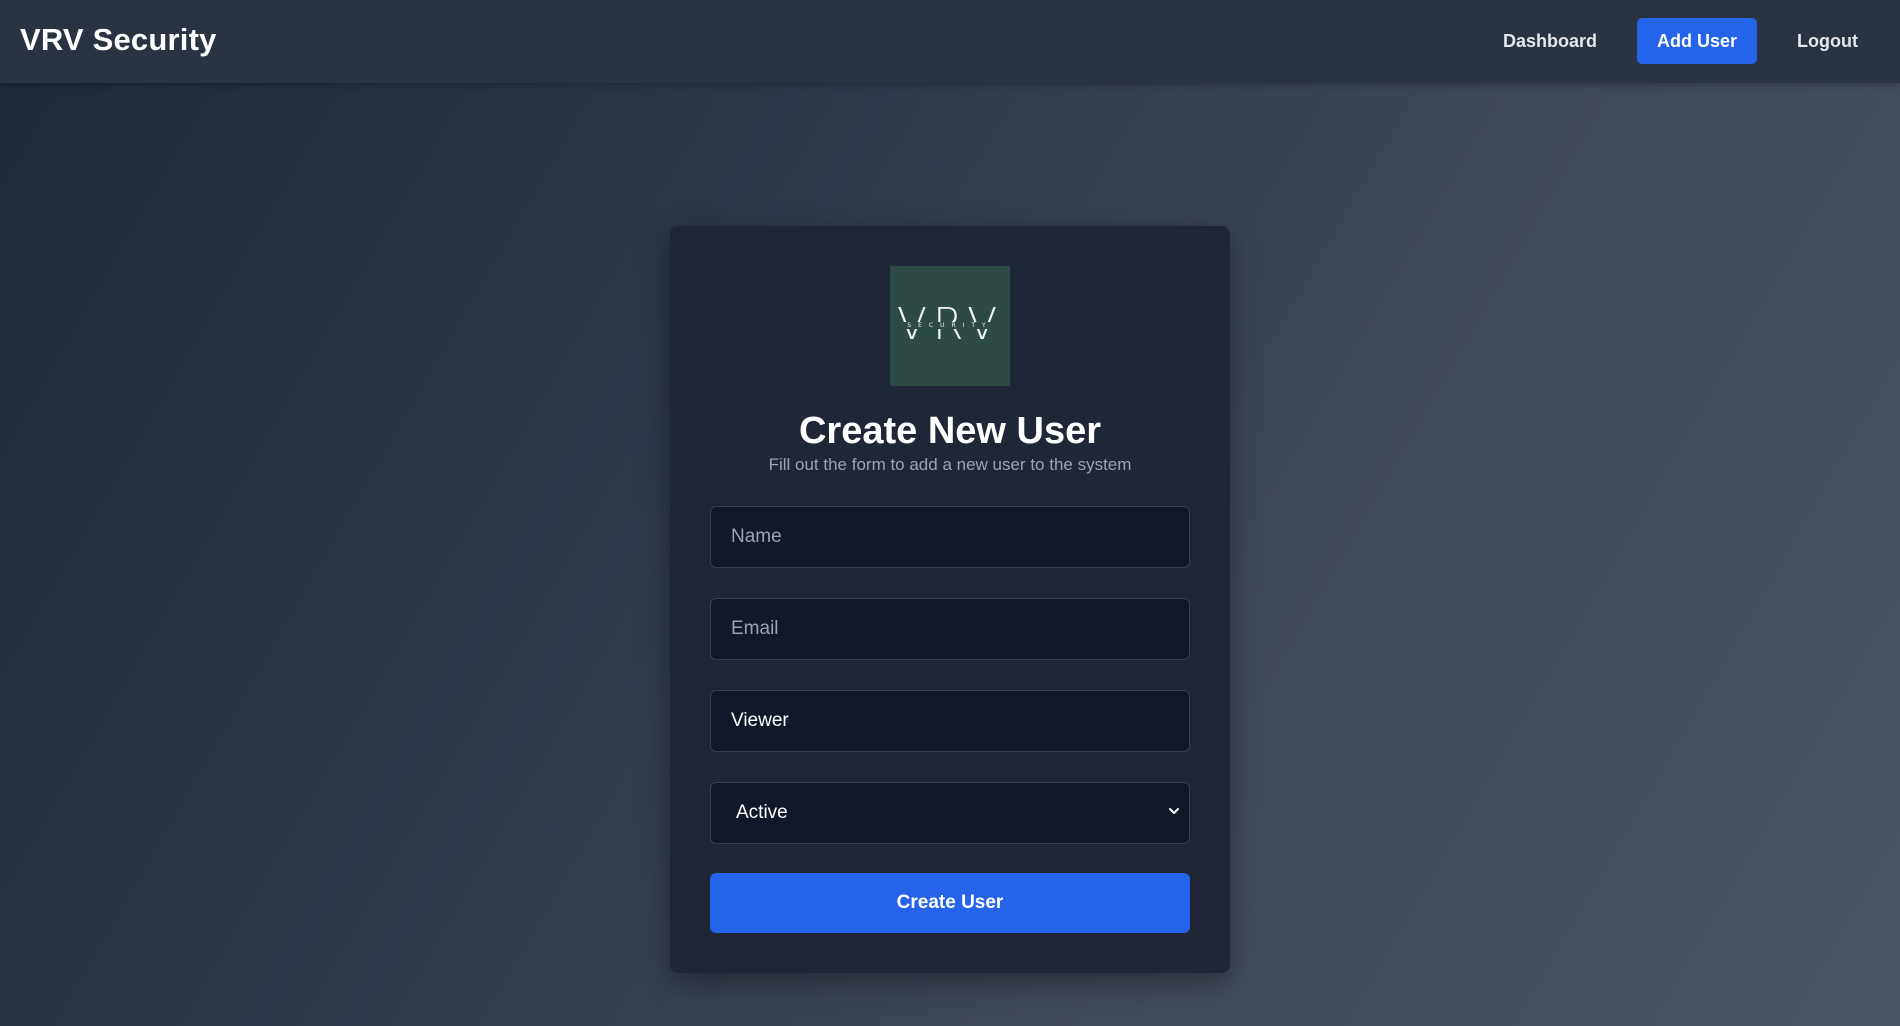  What do you see at coordinates (950, 537) in the screenshot?
I see `name-input` at bounding box center [950, 537].